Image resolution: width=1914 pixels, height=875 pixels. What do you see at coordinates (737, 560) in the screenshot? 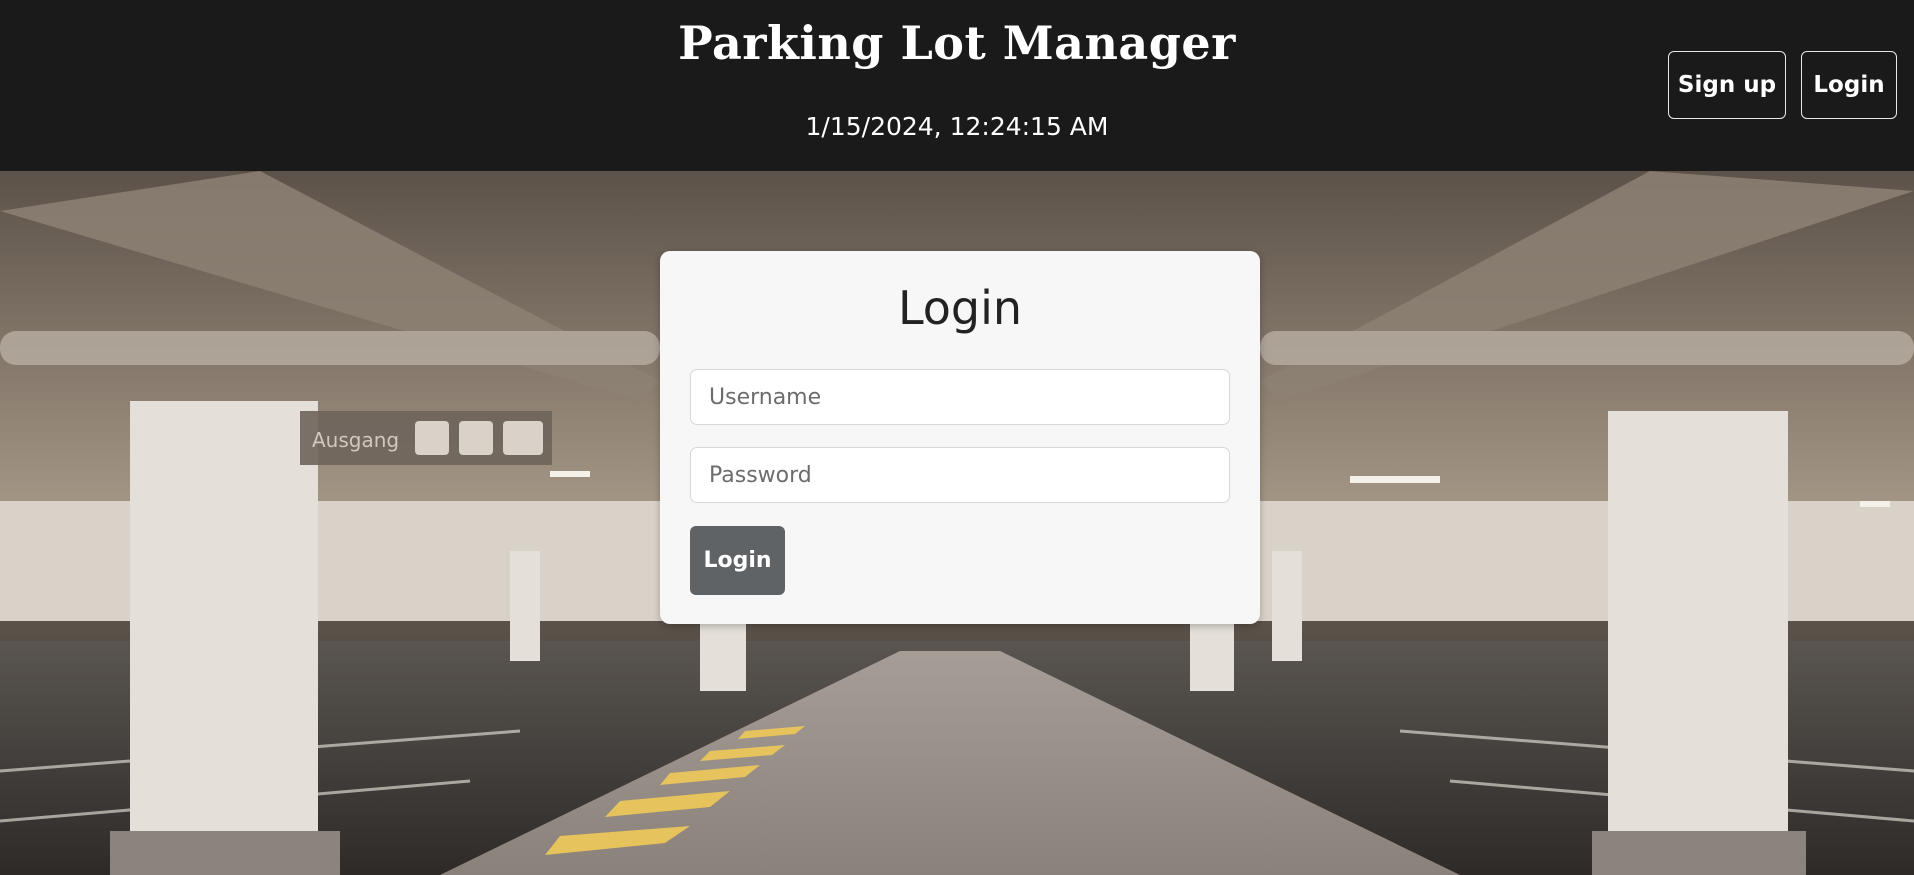
I see `login-submit-button: Login` at bounding box center [737, 560].